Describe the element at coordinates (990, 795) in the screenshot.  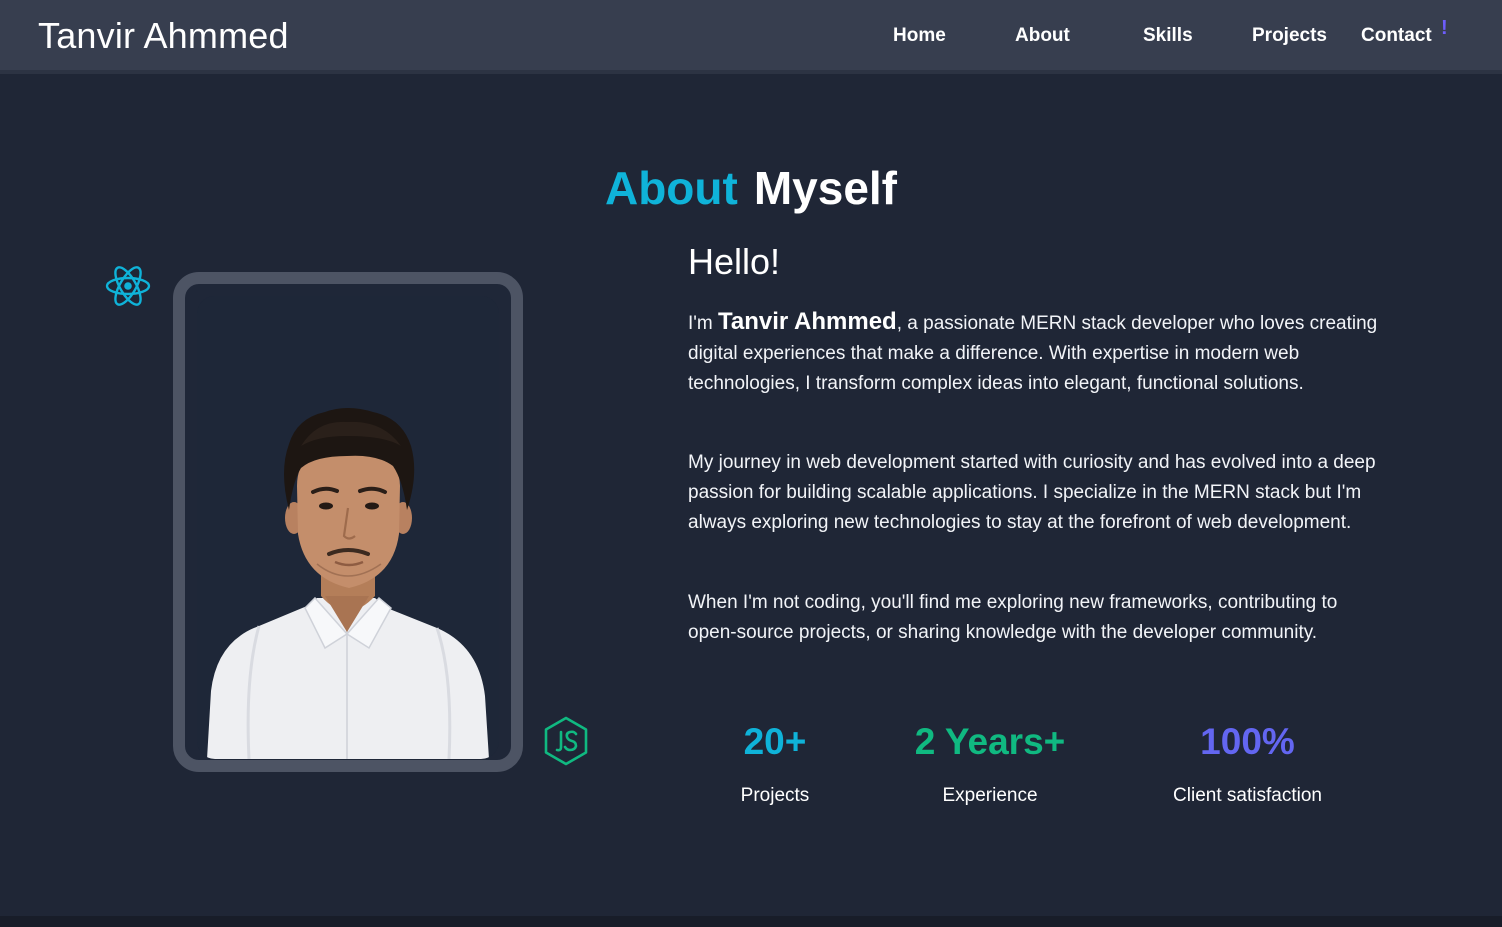
I see `stat-label: Experience` at that location.